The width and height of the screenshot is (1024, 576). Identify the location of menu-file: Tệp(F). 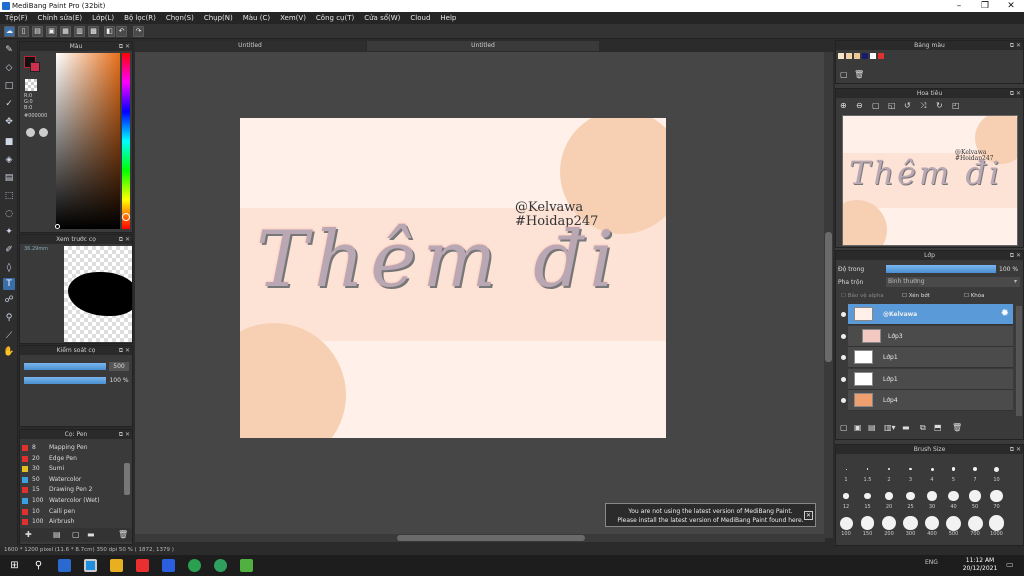
(16, 18).